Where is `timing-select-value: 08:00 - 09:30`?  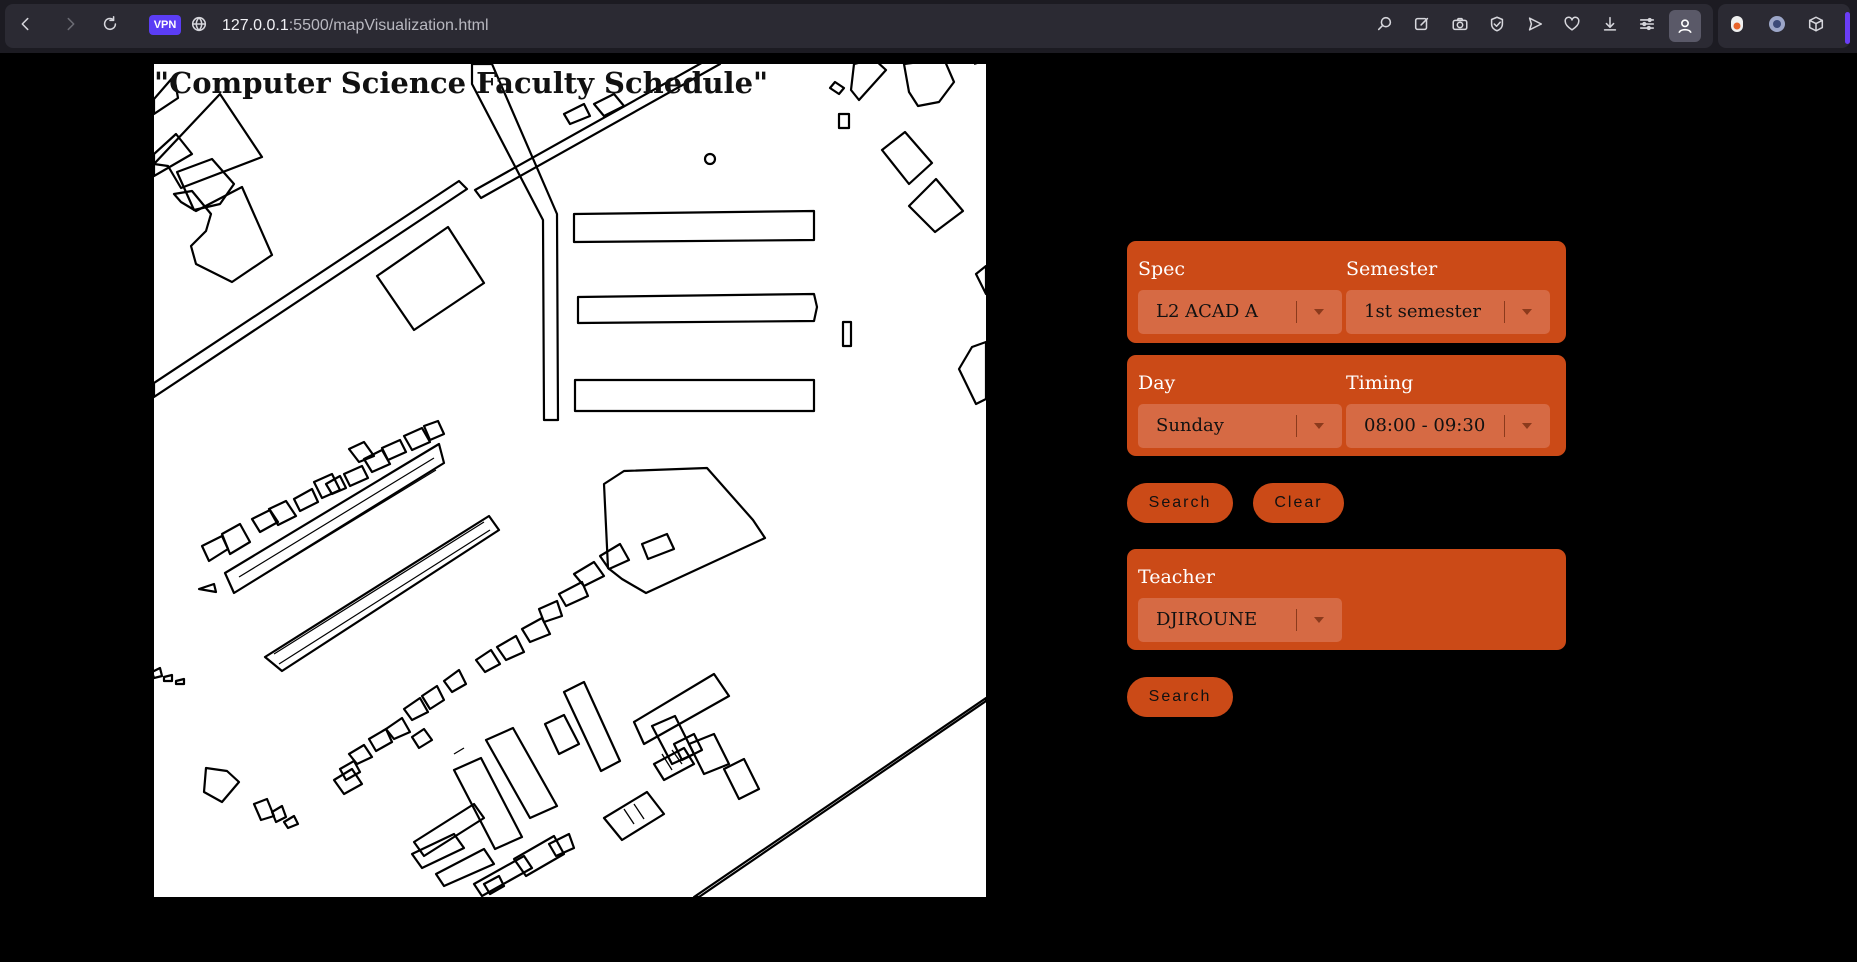
timing-select-value: 08:00 - 09:30 is located at coordinates (1425, 425).